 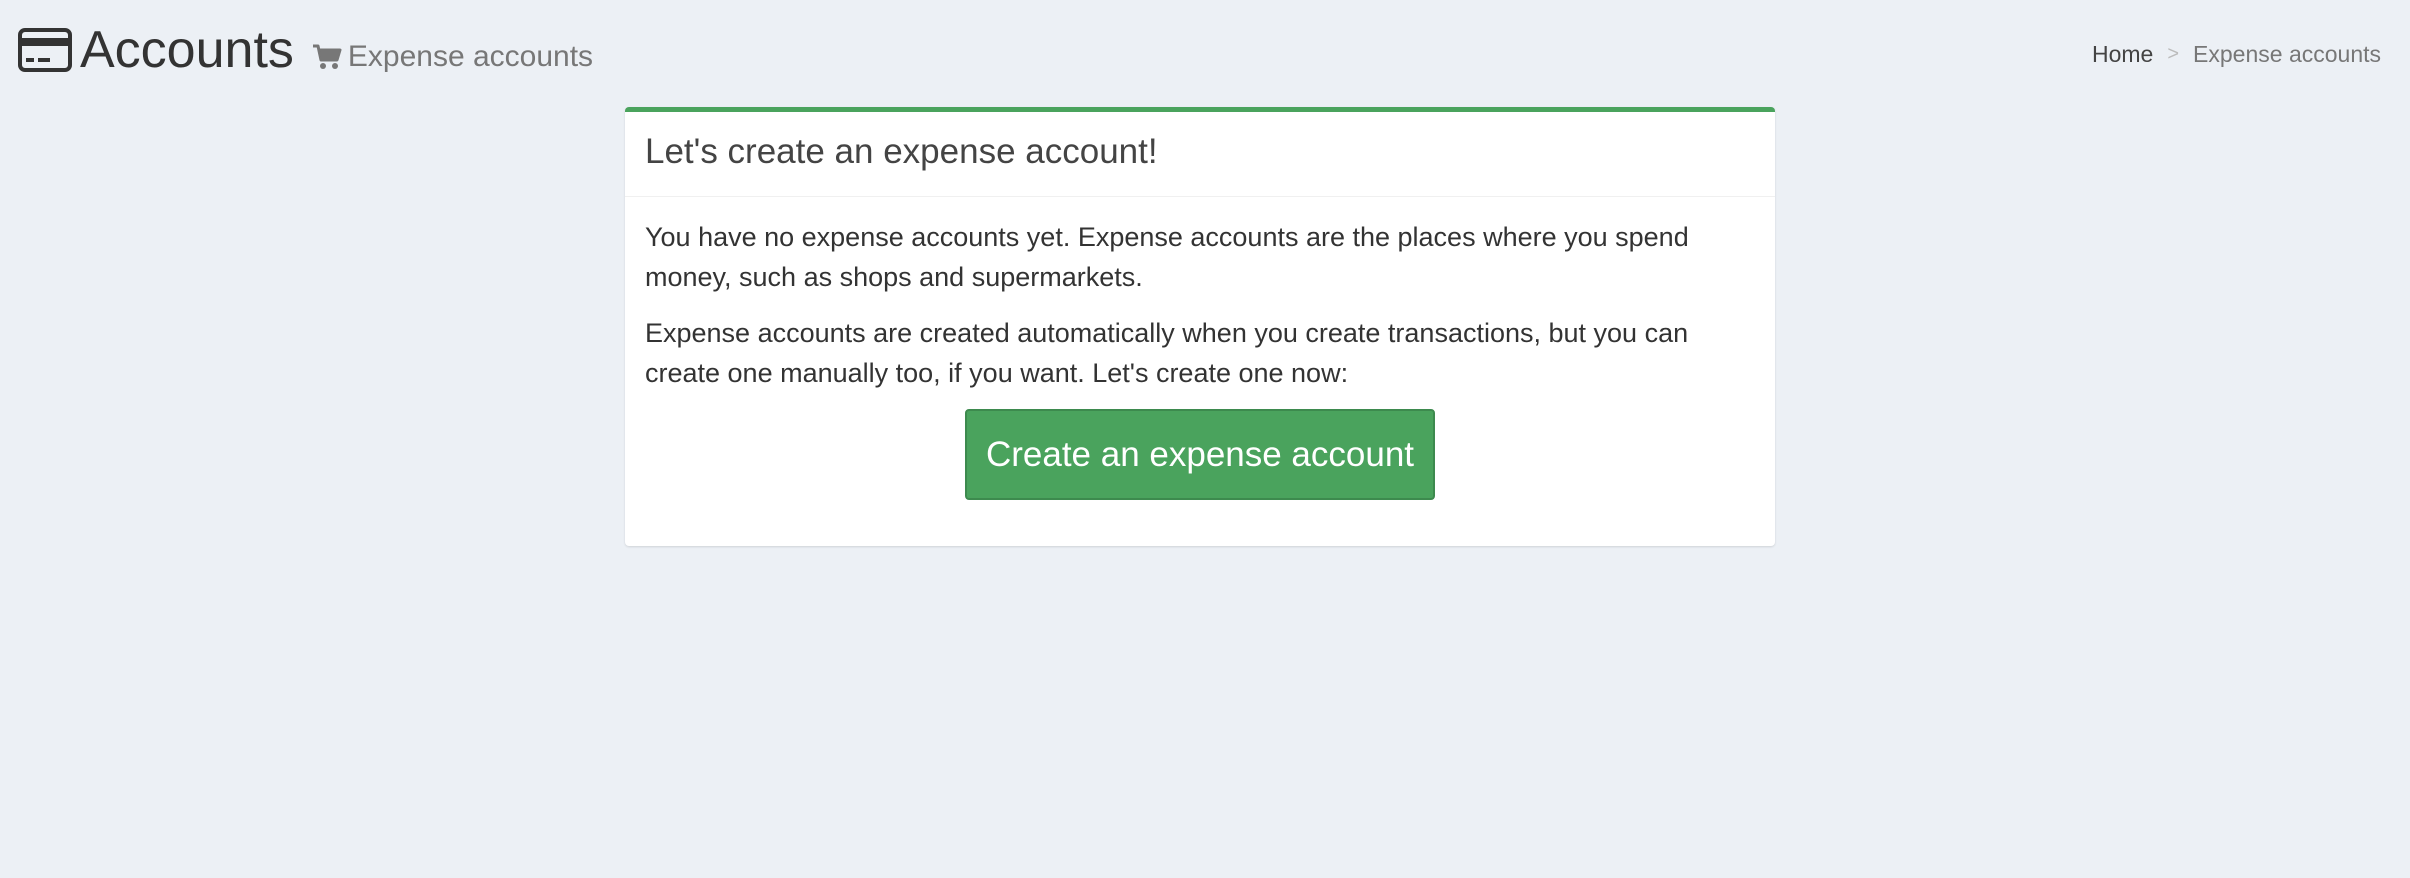 I want to click on page-subtitle-text: Expense accounts, so click(x=470, y=56).